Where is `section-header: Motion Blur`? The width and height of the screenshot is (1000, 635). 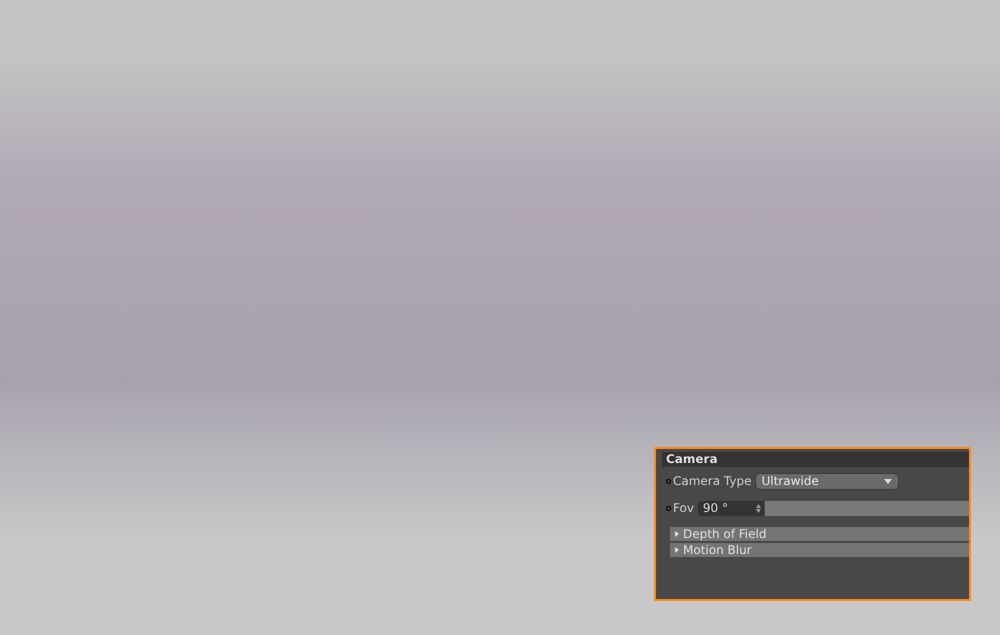
section-header: Motion Blur is located at coordinates (819, 550).